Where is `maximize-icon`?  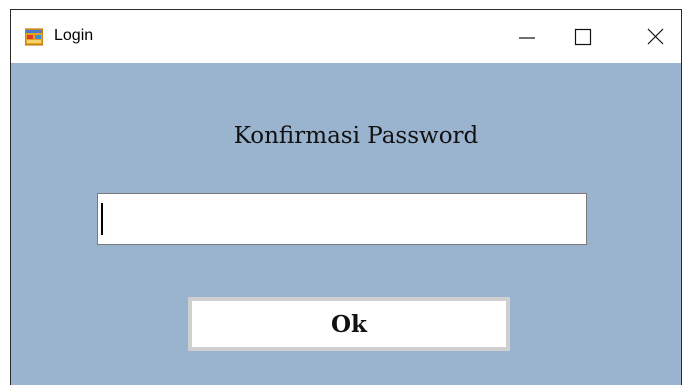
maximize-icon is located at coordinates (583, 37).